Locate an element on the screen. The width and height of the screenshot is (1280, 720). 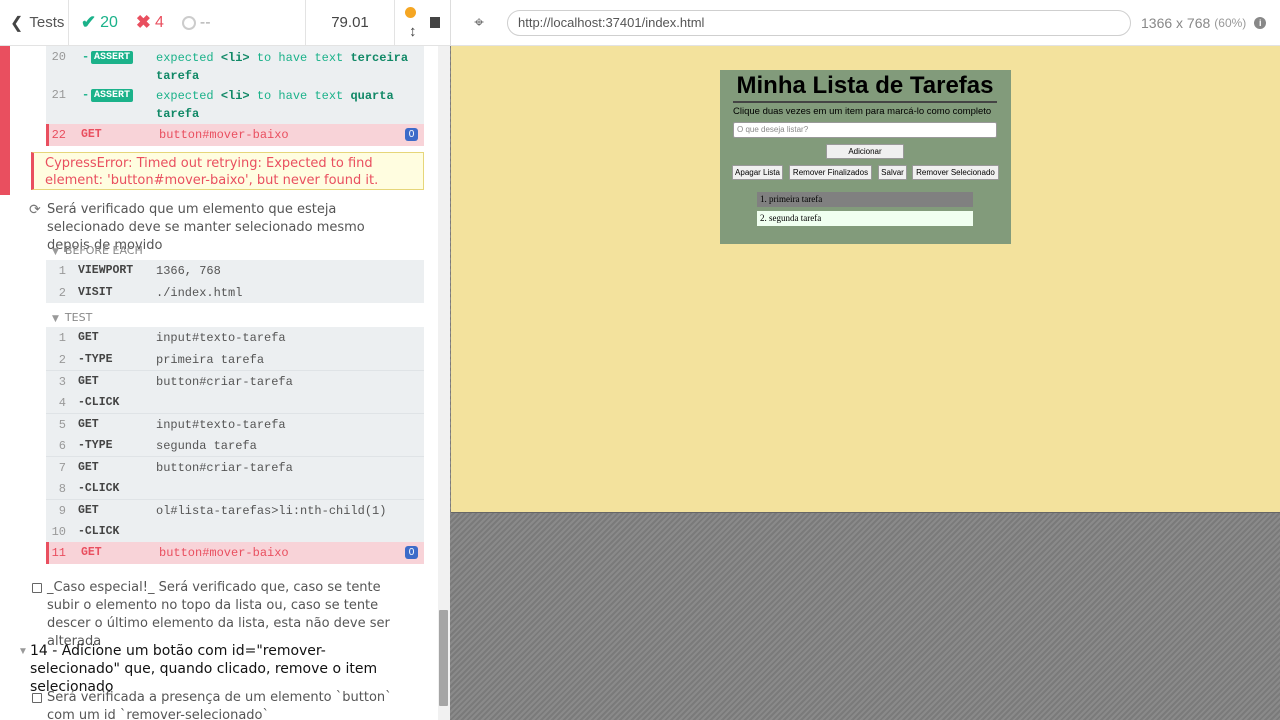
remove-selected-button: Remover Selecionado is located at coordinates (955, 172).